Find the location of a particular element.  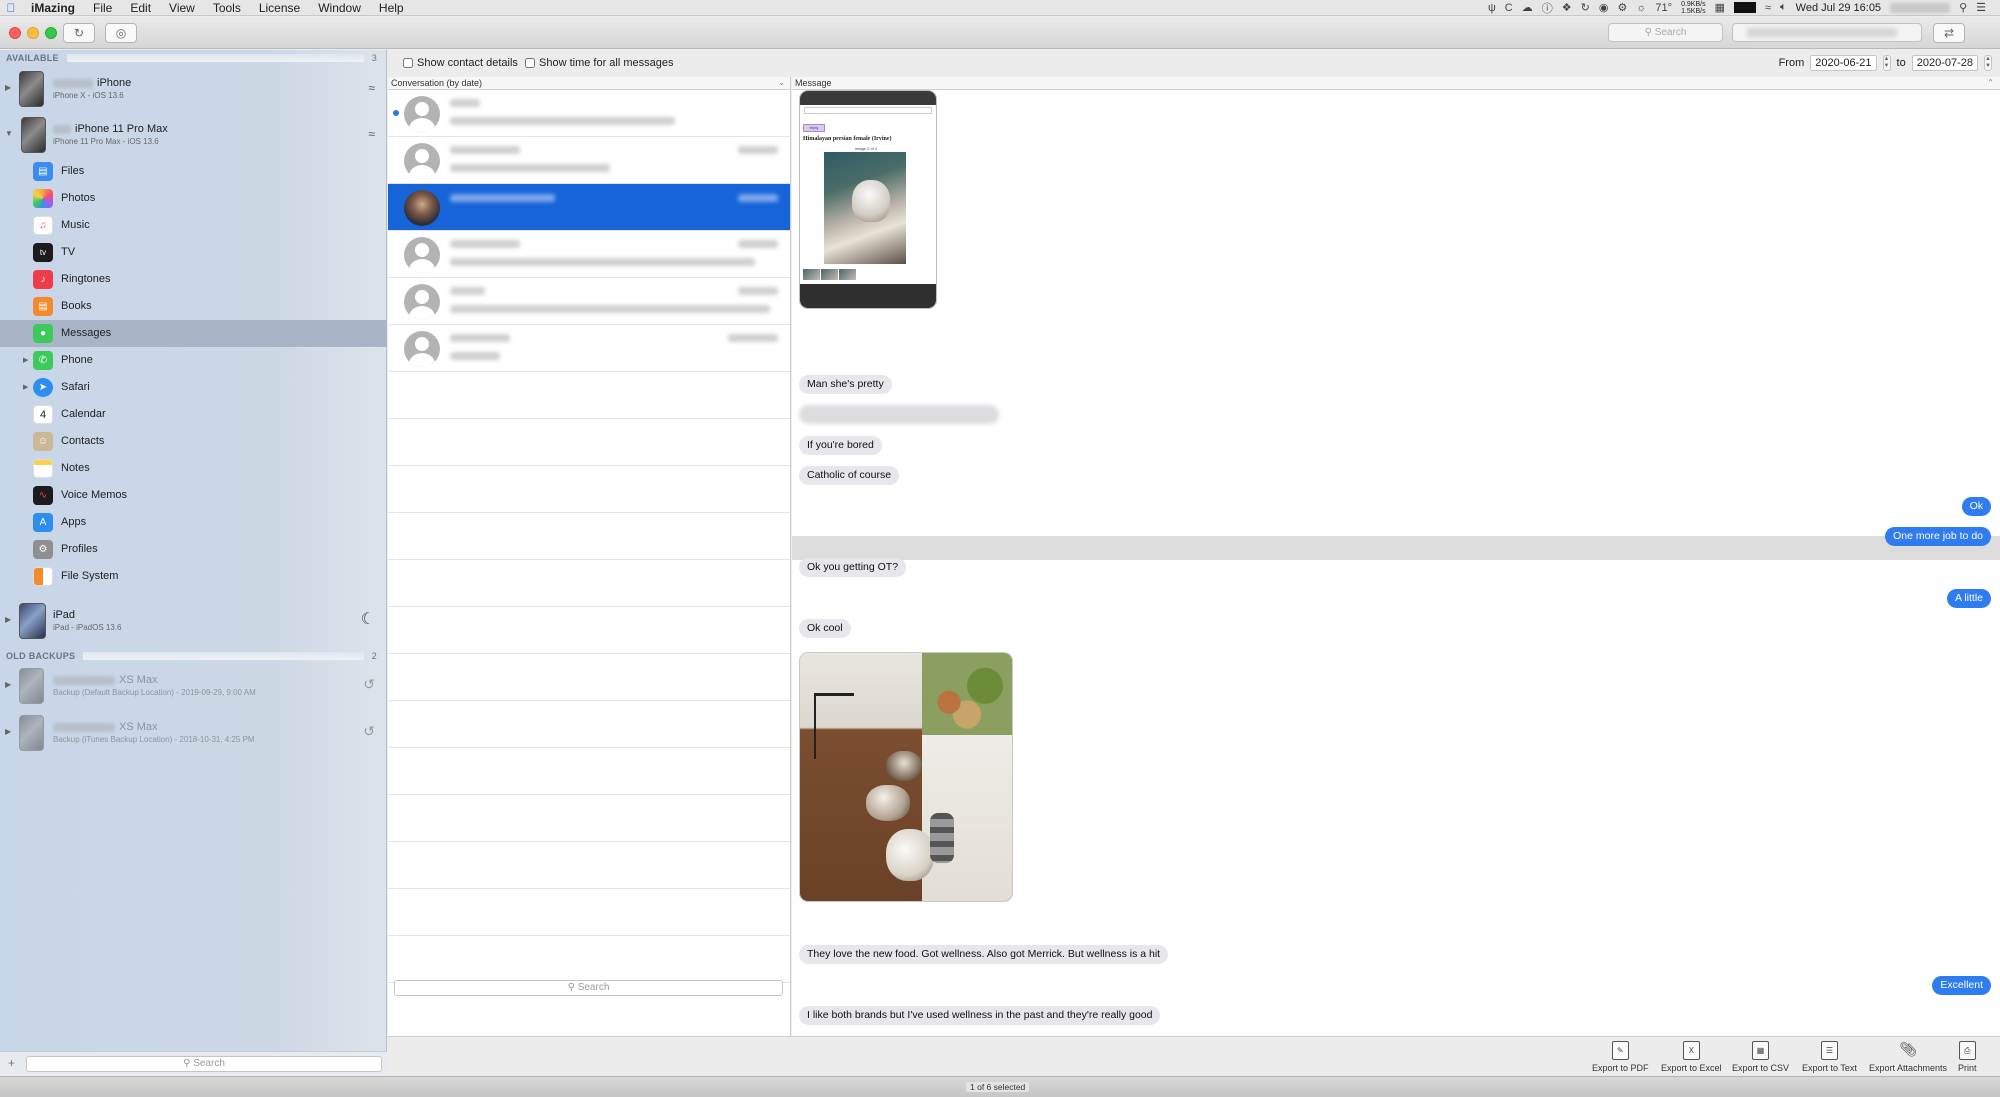

add-icon: + is located at coordinates (11, 1063).